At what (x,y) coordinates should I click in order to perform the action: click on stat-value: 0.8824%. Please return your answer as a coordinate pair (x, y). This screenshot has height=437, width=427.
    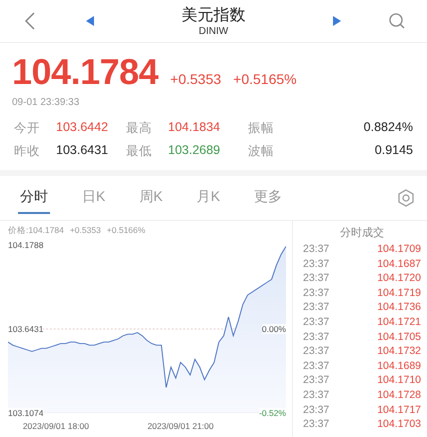
    Looking at the image, I should click on (387, 128).